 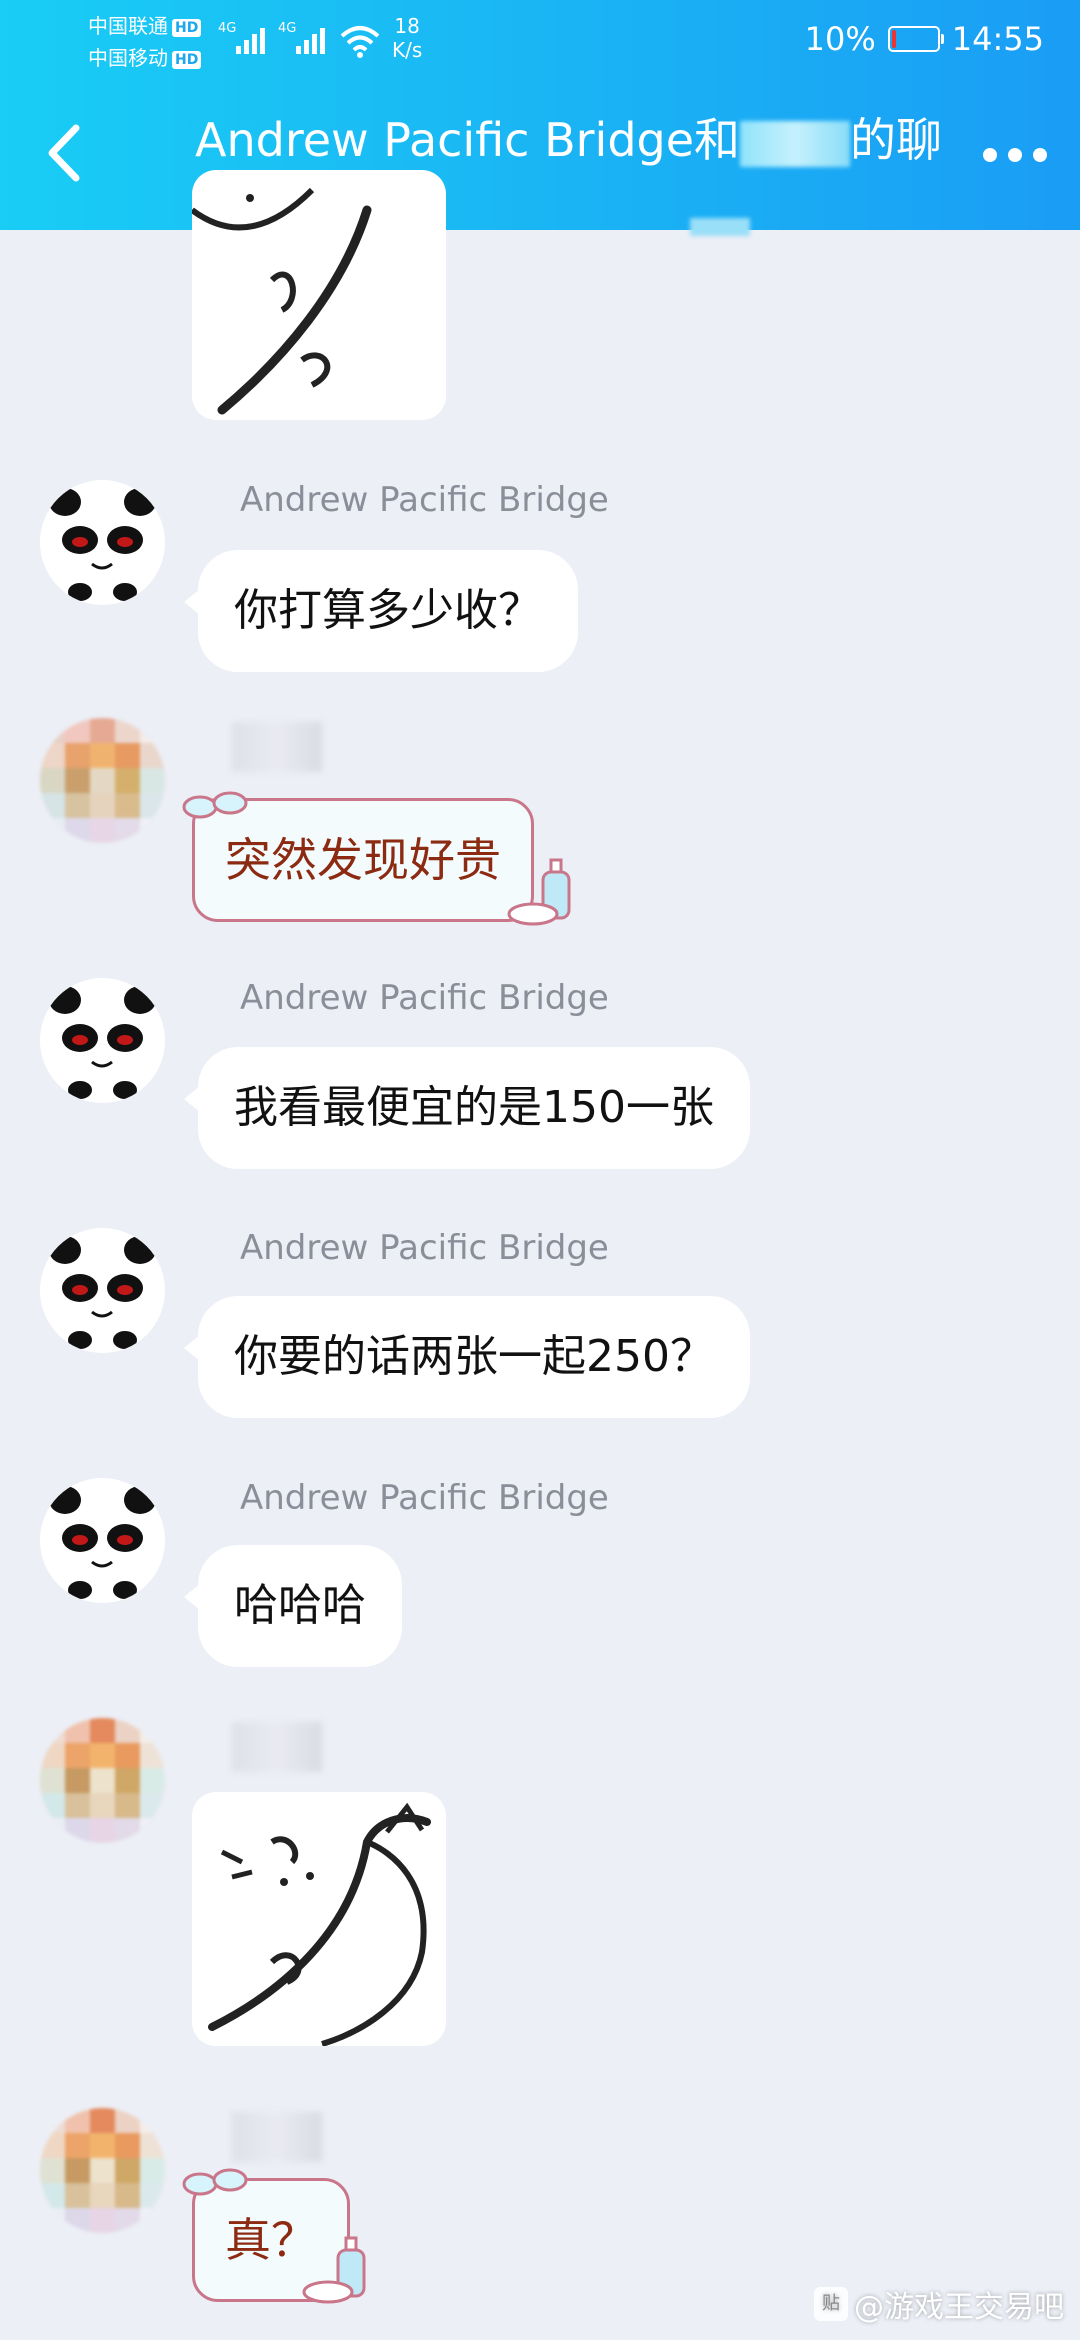 I want to click on carrier-mobile: 中国移动, so click(x=128, y=58).